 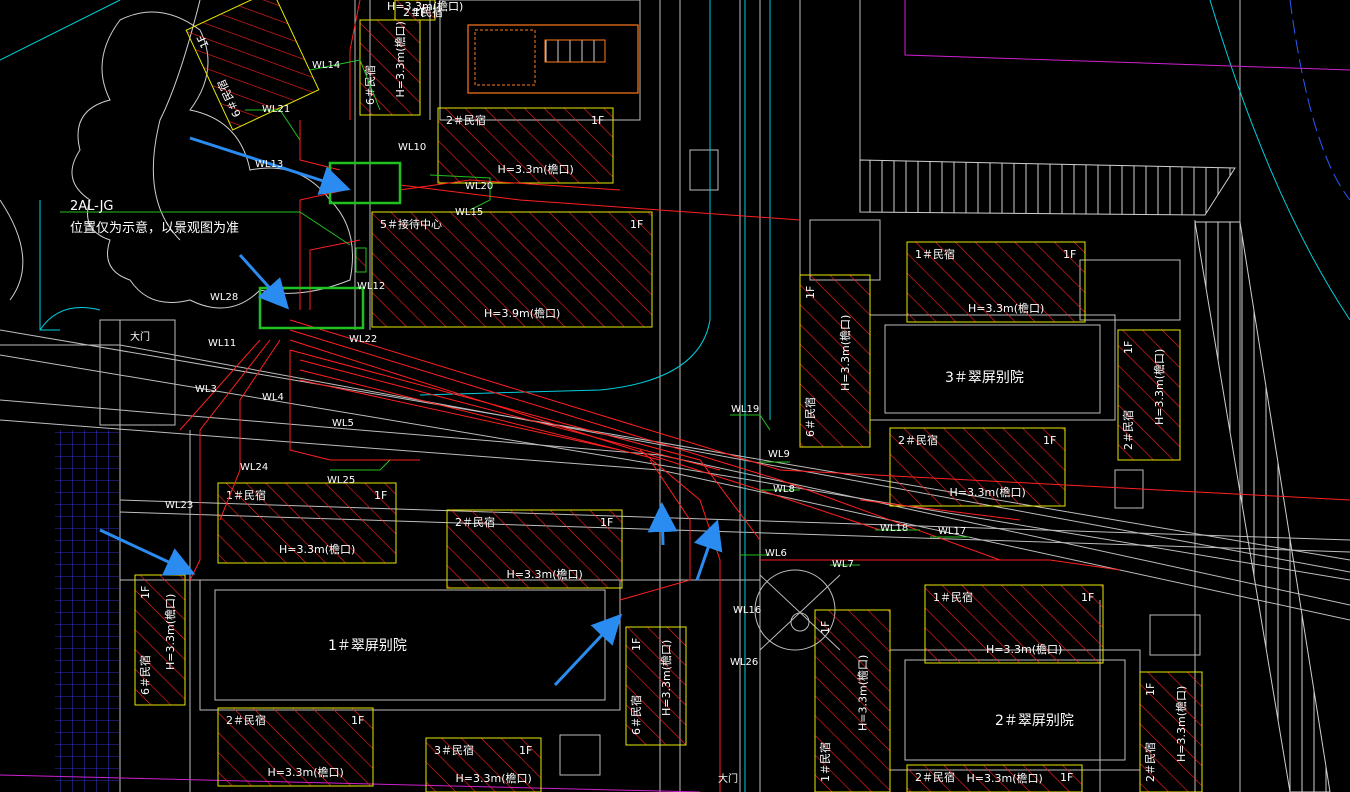 I want to click on building-2: 2＃民宿 1F H=3.3m(檐口), so click(x=525, y=145).